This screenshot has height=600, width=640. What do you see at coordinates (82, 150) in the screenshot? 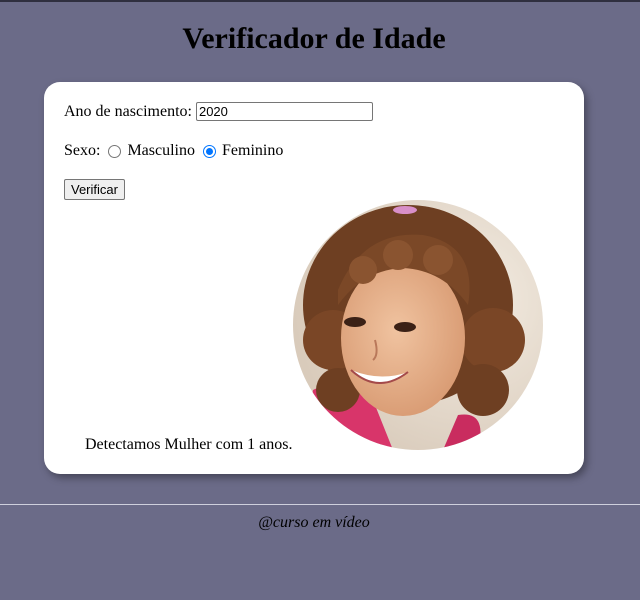
I see `sex-label: Sexo:` at bounding box center [82, 150].